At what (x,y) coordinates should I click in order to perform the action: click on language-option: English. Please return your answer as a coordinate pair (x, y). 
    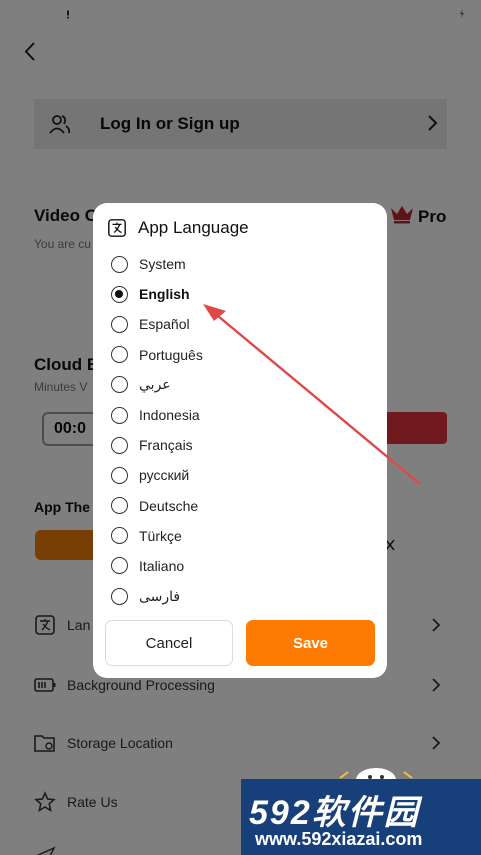
    Looking at the image, I should click on (241, 294).